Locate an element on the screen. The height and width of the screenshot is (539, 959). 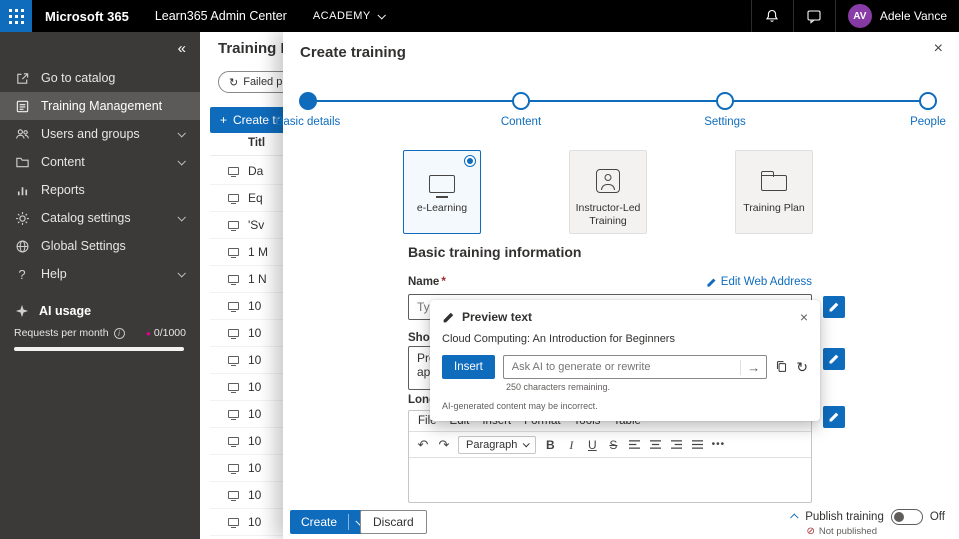
tenant-dropdown: ACADEMY is located at coordinates (348, 16).